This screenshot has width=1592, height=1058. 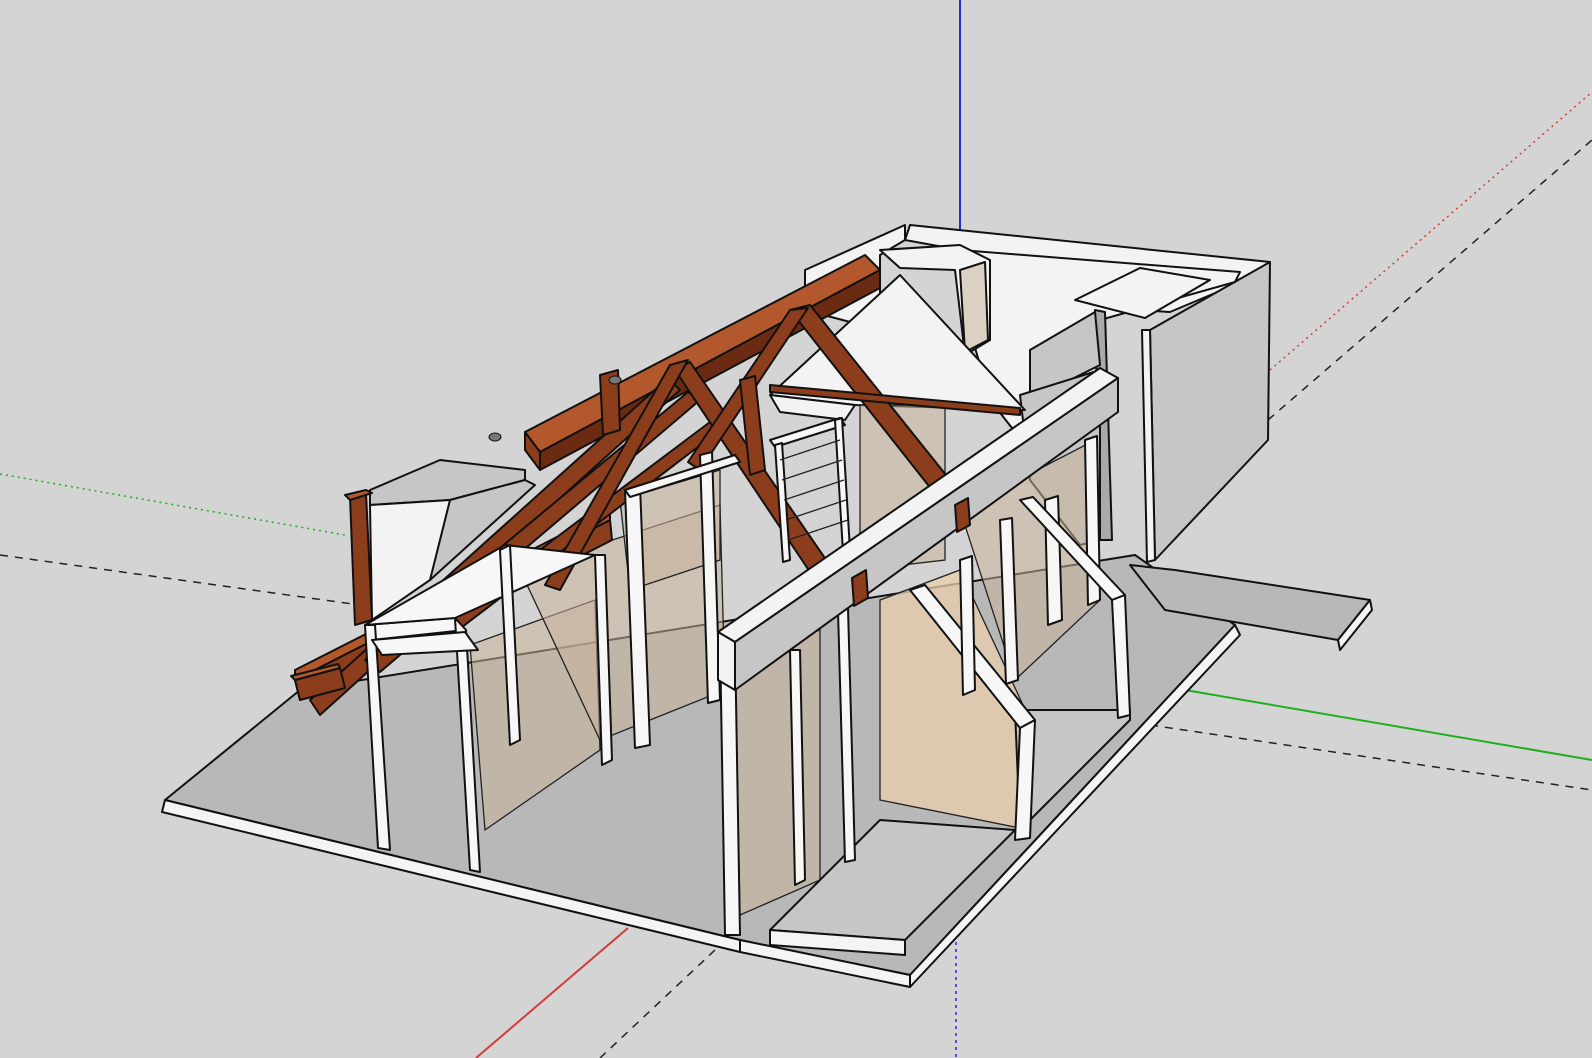 I want to click on green-axis, so click(x=1388, y=725).